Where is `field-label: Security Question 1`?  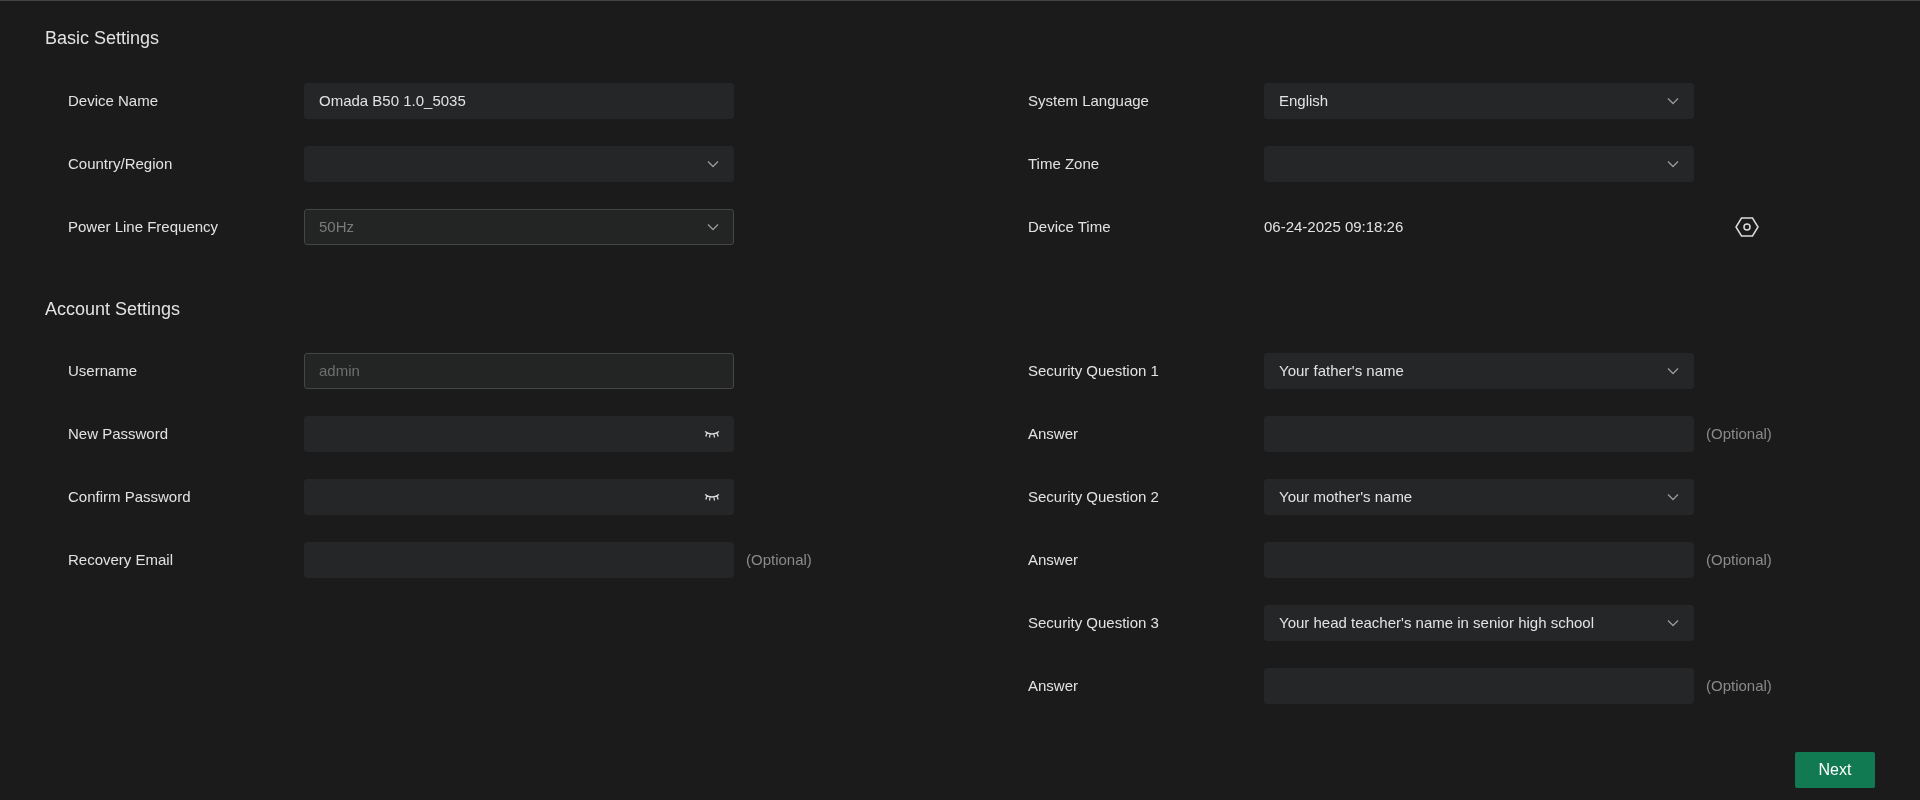
field-label: Security Question 1 is located at coordinates (1094, 370).